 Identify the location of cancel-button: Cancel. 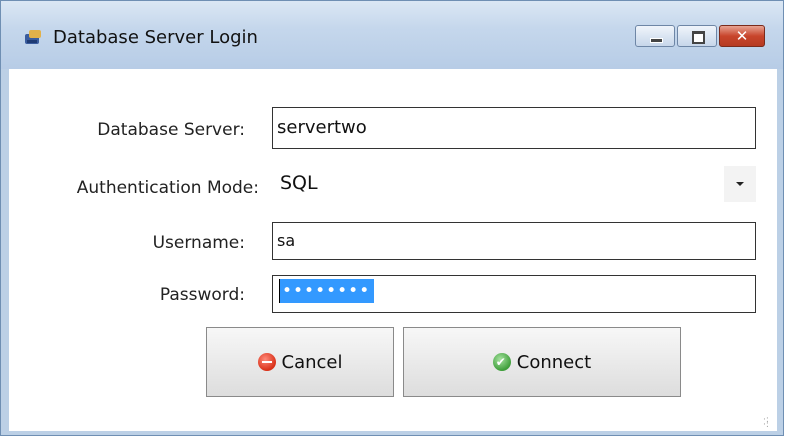
(300, 362).